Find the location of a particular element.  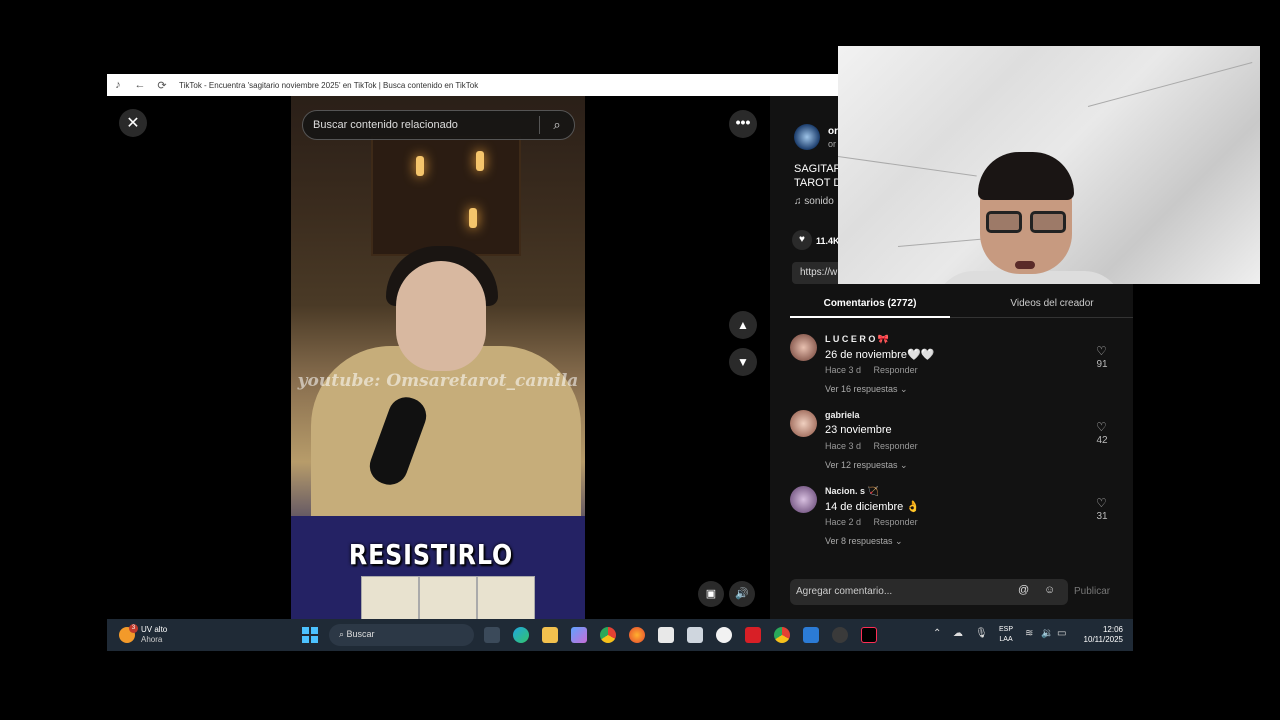

chevron-up-icon: ▲ is located at coordinates (743, 325).